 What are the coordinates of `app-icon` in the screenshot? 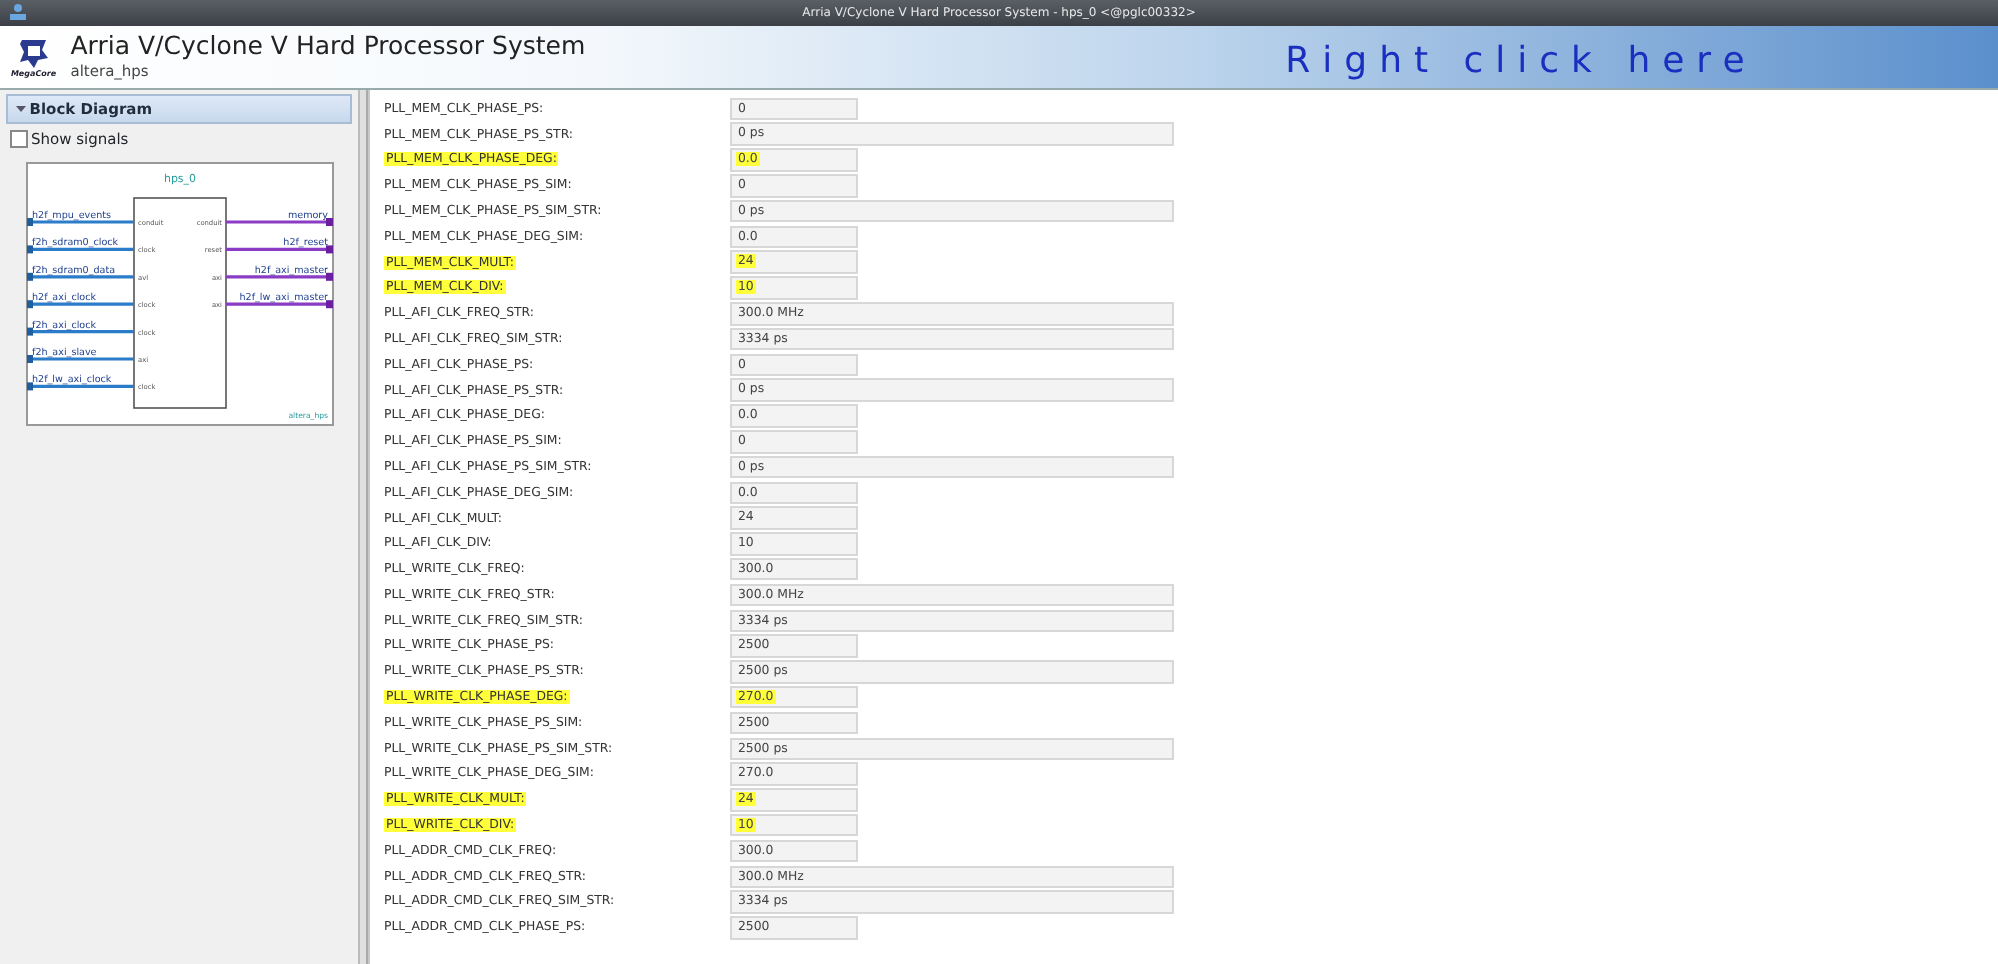 It's located at (18, 12).